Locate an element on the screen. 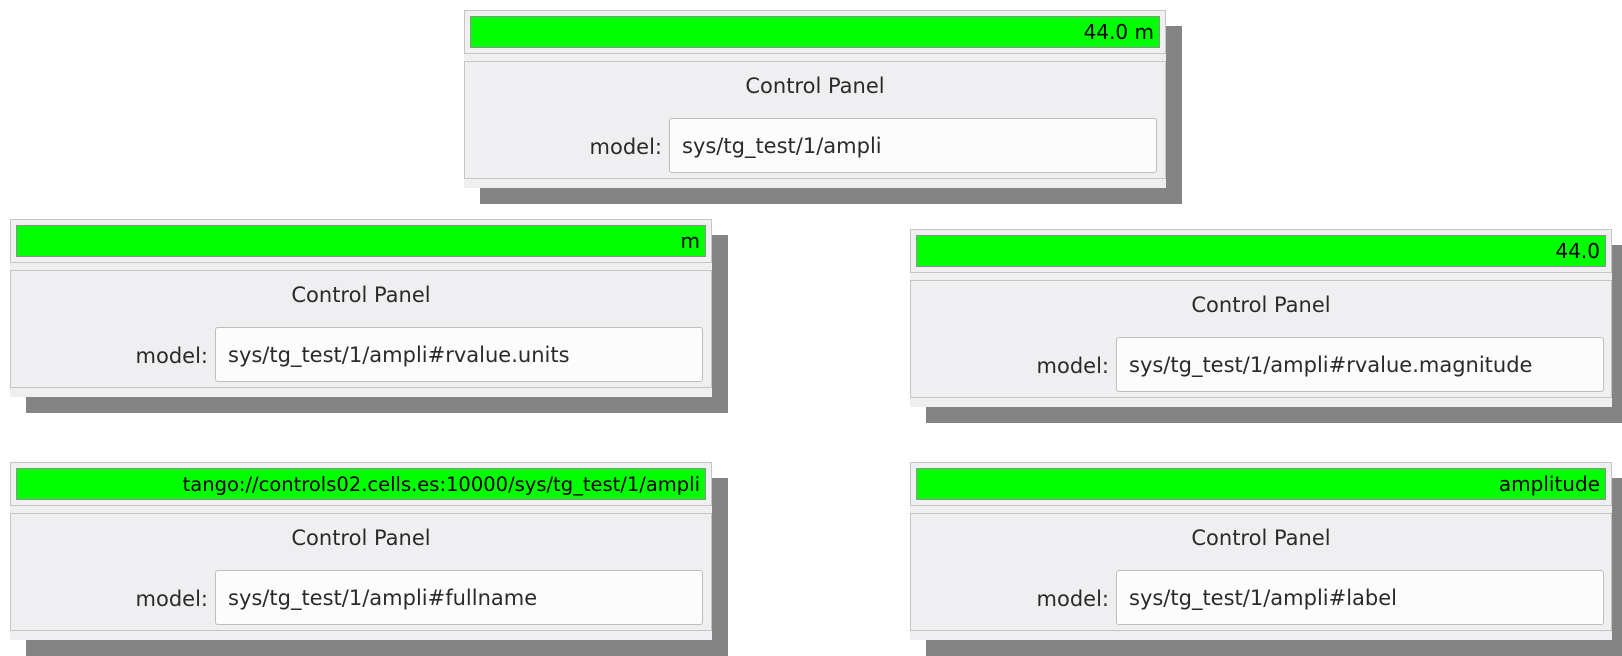 This screenshot has height=656, width=1622. taurus-widget-top: 44.0 m Control Panel model: is located at coordinates (815, 99).